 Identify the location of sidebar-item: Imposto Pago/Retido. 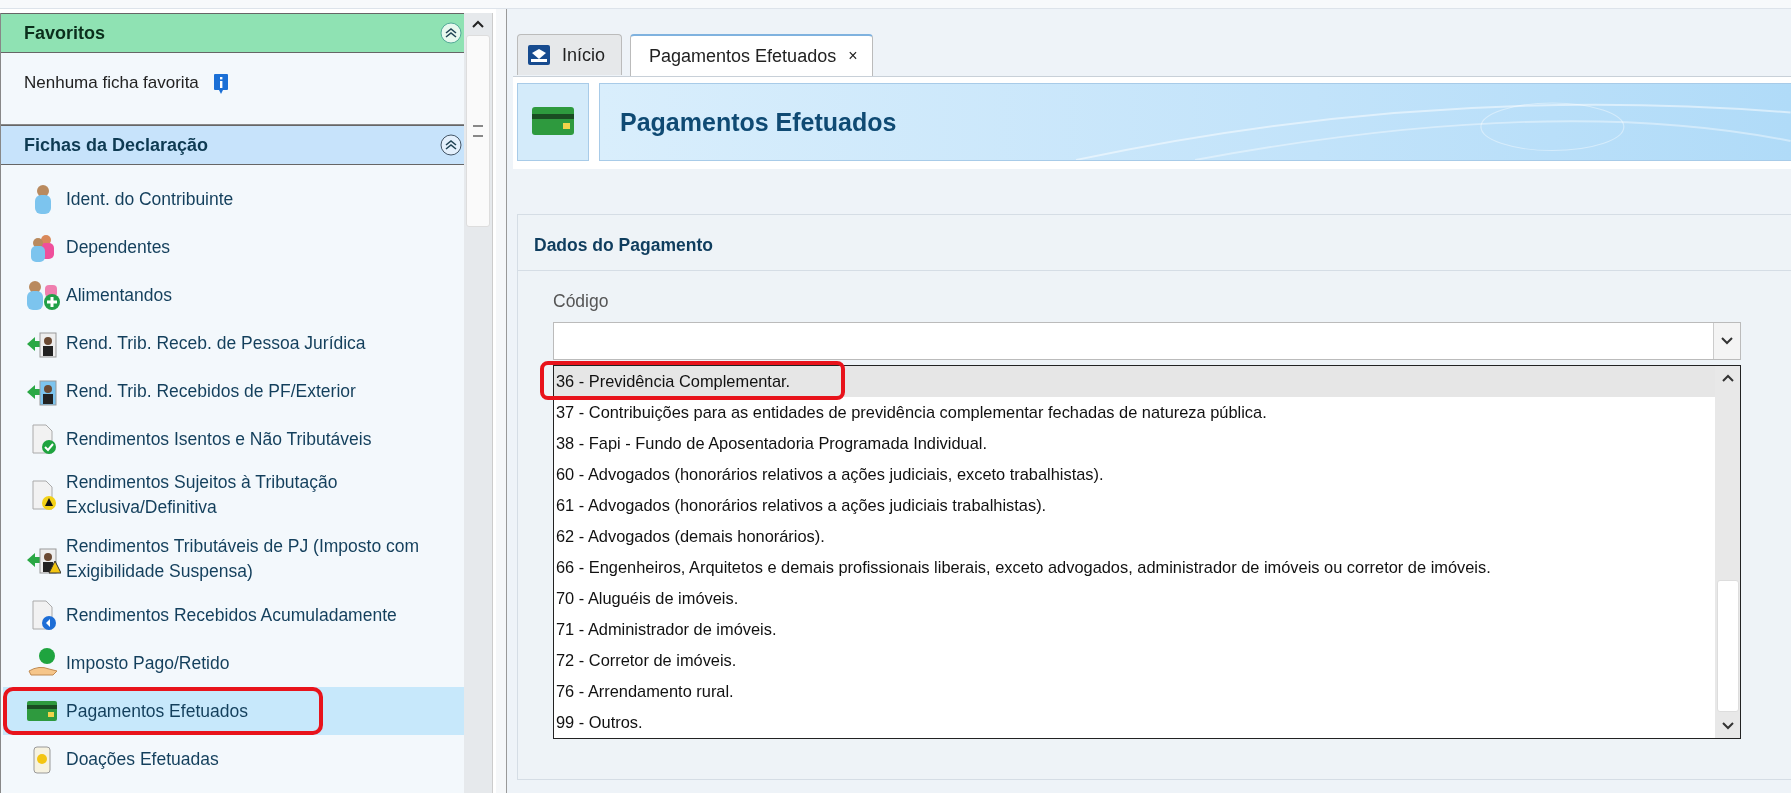
(233, 663).